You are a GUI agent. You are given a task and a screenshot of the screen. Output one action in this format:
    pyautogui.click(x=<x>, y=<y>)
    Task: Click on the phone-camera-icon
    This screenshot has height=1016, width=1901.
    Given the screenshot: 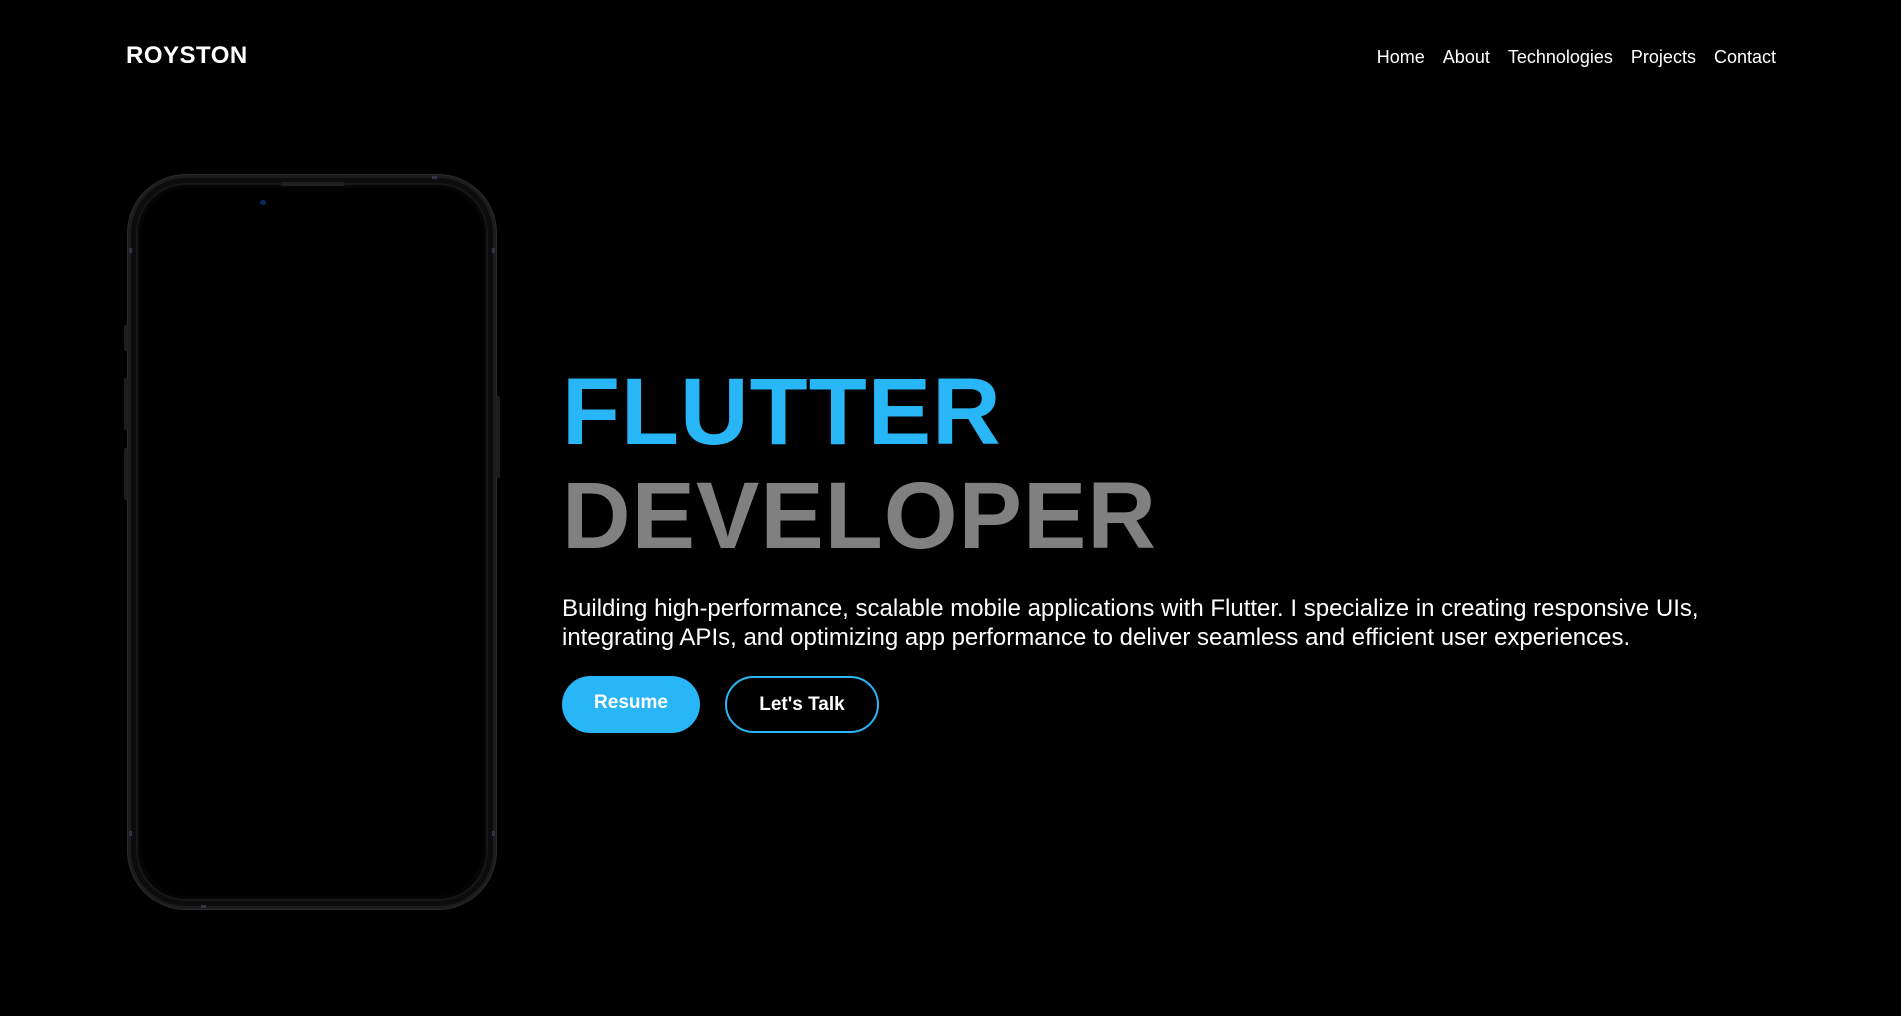 What is the action you would take?
    pyautogui.click(x=263, y=202)
    